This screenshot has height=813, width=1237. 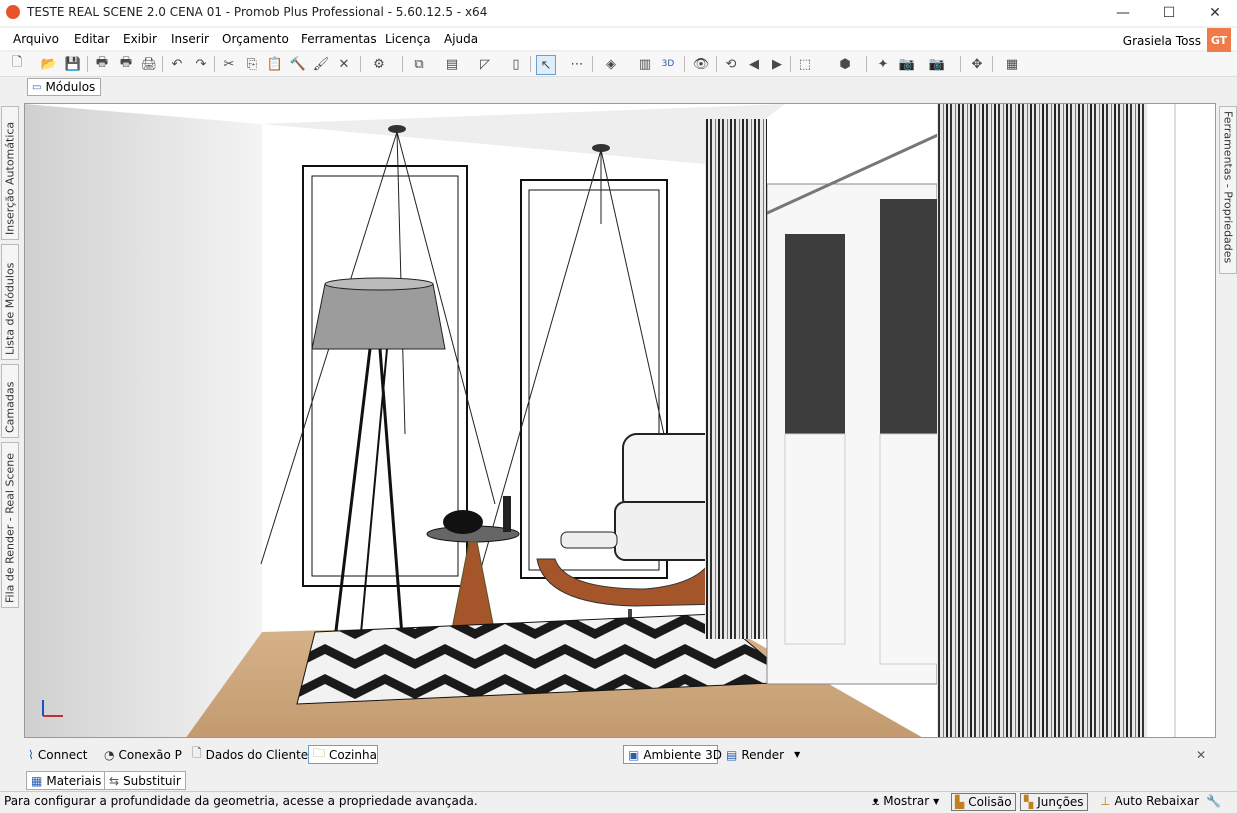 I want to click on wall-icon: ▯, so click(x=516, y=64).